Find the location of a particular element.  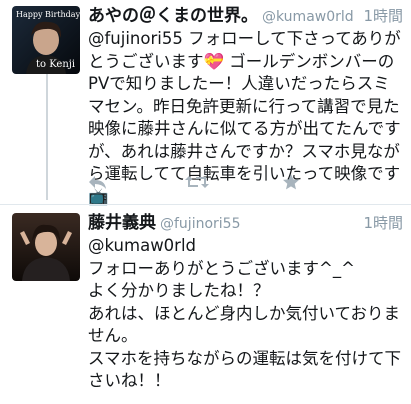

user-handle: @fujinori55 is located at coordinates (200, 224).